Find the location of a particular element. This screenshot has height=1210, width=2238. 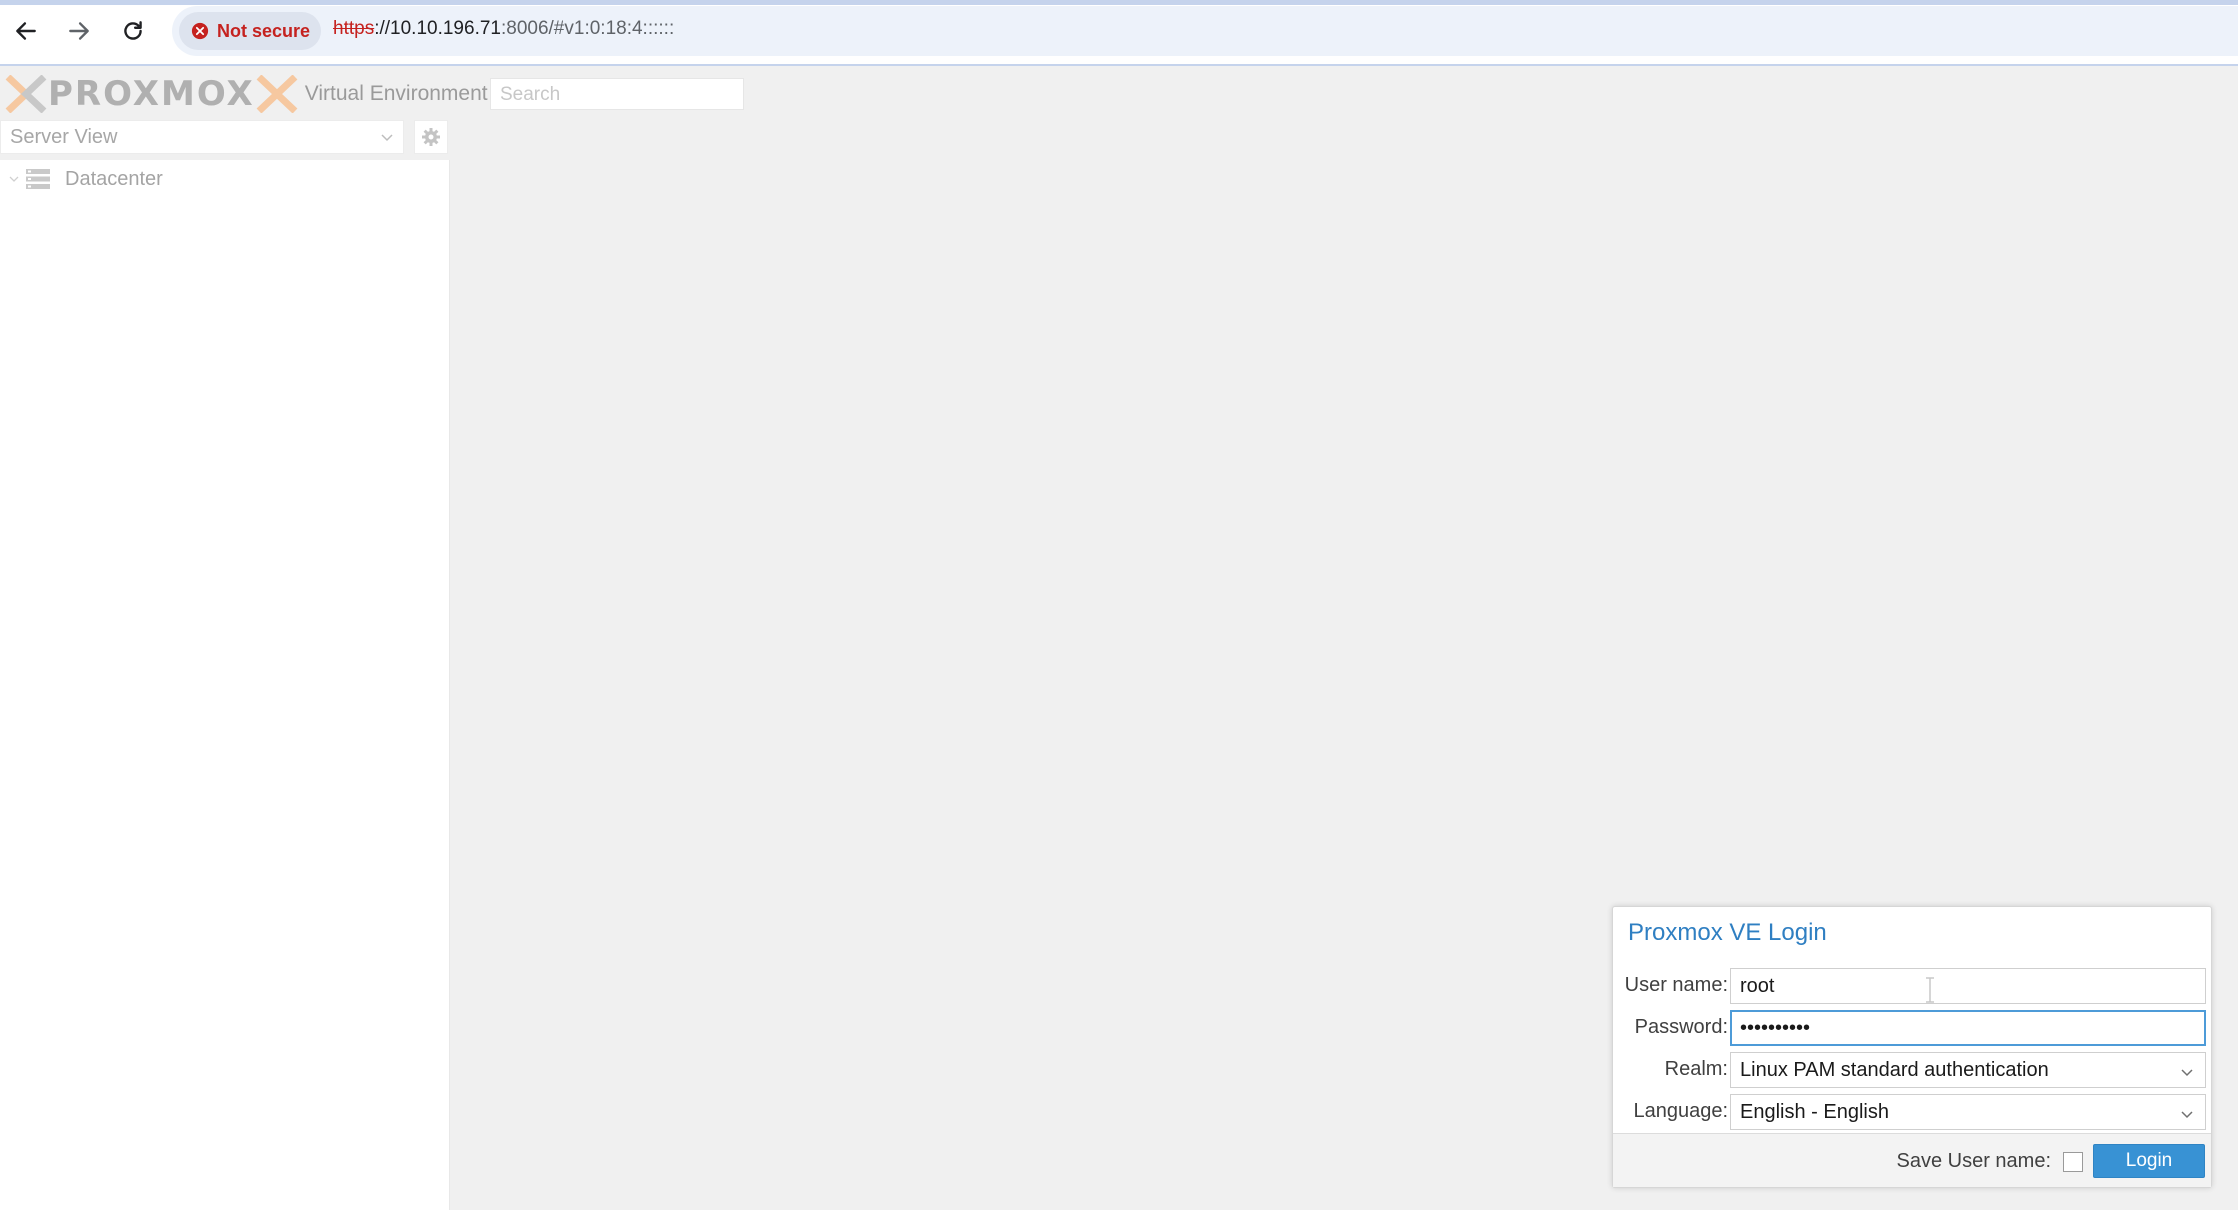

username-field: root is located at coordinates (1968, 986).